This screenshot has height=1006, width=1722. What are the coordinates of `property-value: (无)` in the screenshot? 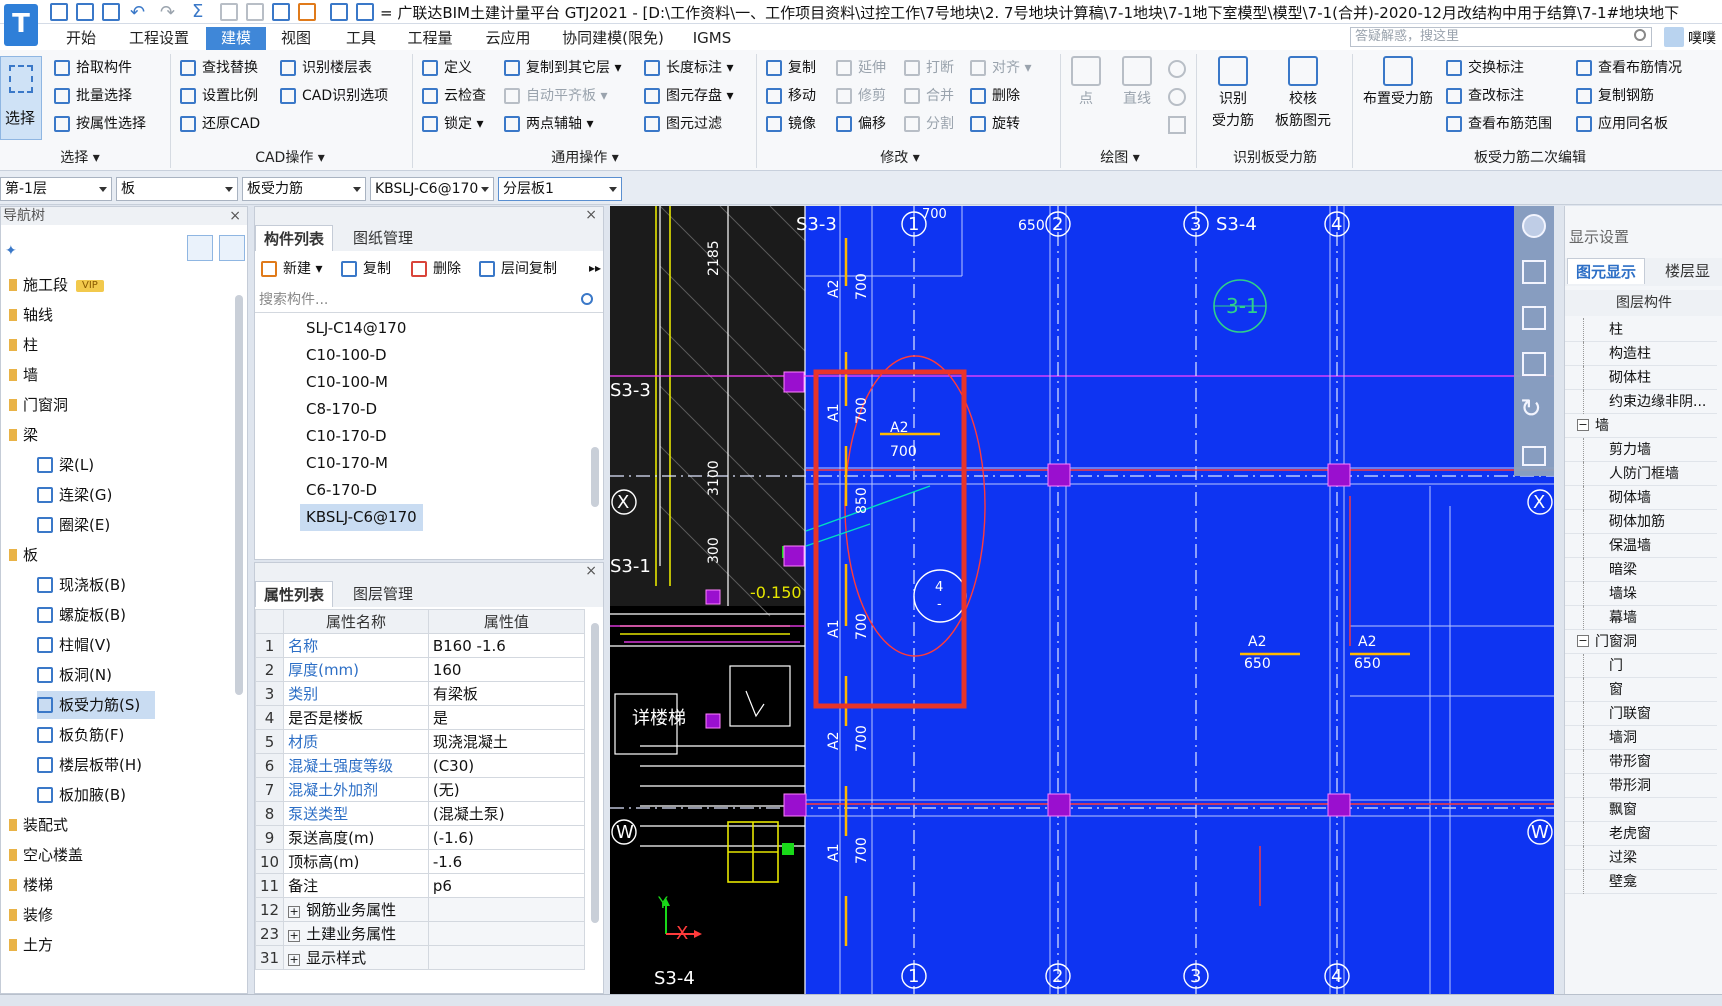 It's located at (506, 789).